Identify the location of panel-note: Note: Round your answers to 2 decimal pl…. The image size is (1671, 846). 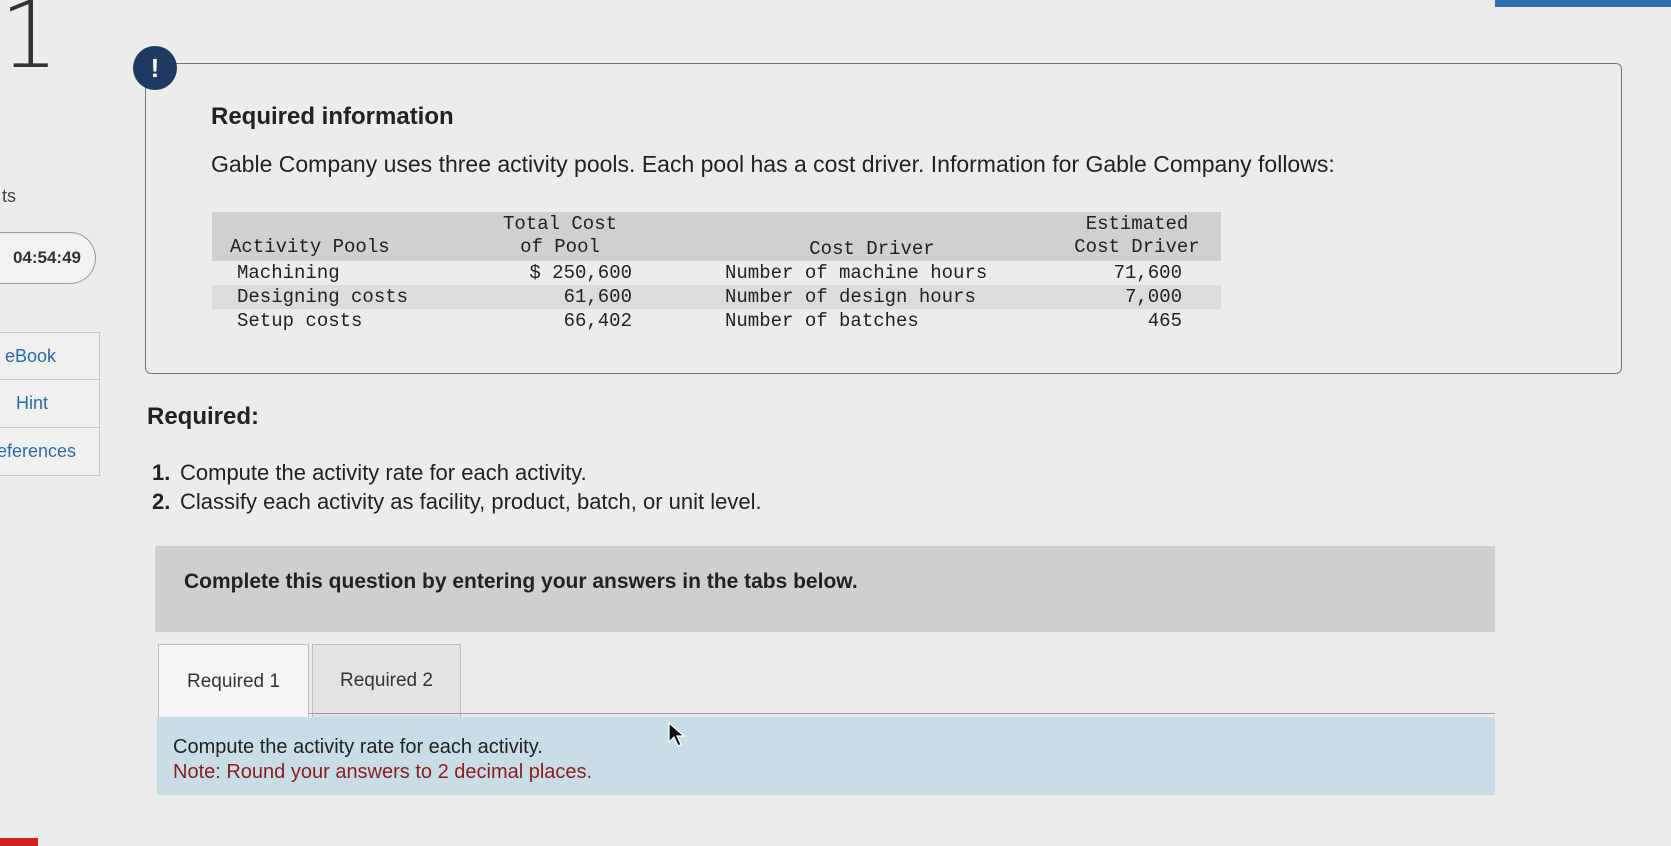
(383, 772).